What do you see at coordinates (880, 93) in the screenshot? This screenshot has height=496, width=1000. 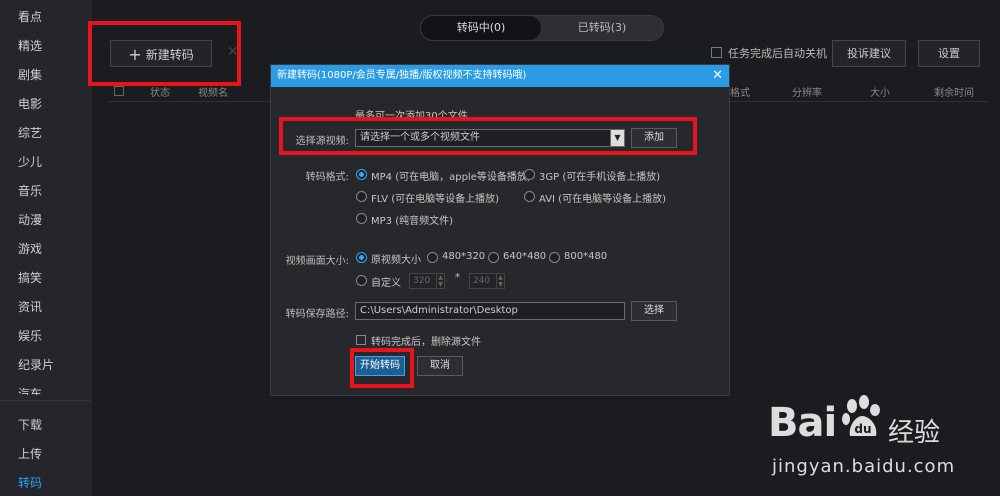 I see `col-size: 大小` at bounding box center [880, 93].